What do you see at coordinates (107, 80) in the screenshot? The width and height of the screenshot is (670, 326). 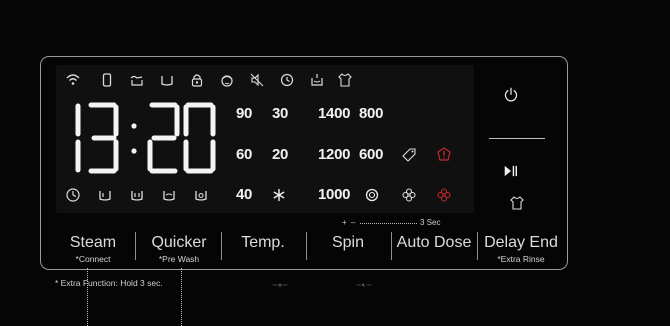 I see `phone-icon` at bounding box center [107, 80].